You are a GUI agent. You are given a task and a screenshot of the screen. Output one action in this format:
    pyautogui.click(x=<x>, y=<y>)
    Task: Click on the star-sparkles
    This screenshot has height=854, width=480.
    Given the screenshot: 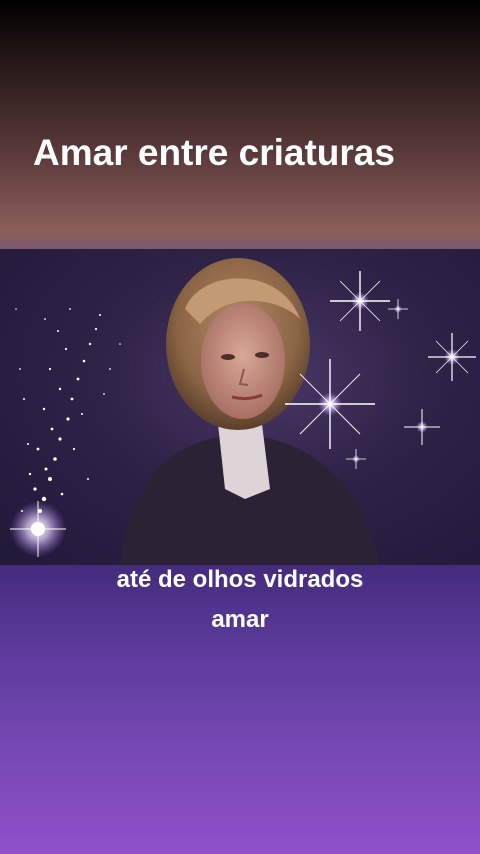 What is the action you would take?
    pyautogui.click(x=380, y=370)
    